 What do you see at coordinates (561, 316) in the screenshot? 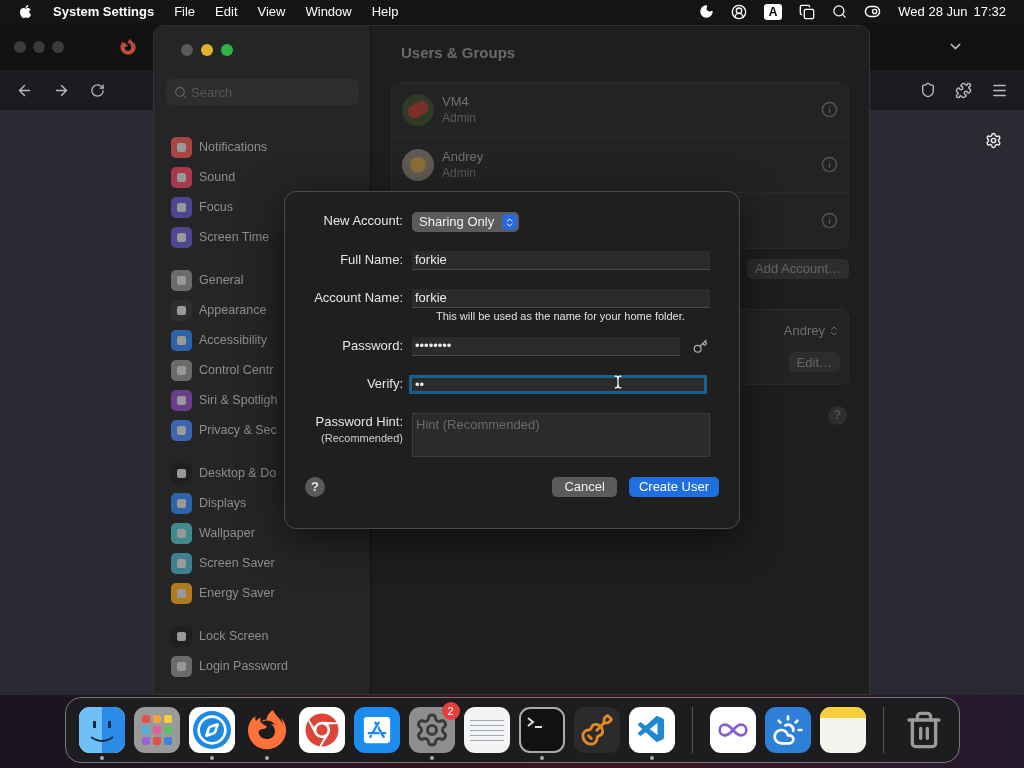
I see `field-note: This will be used as the name for your home folder.` at bounding box center [561, 316].